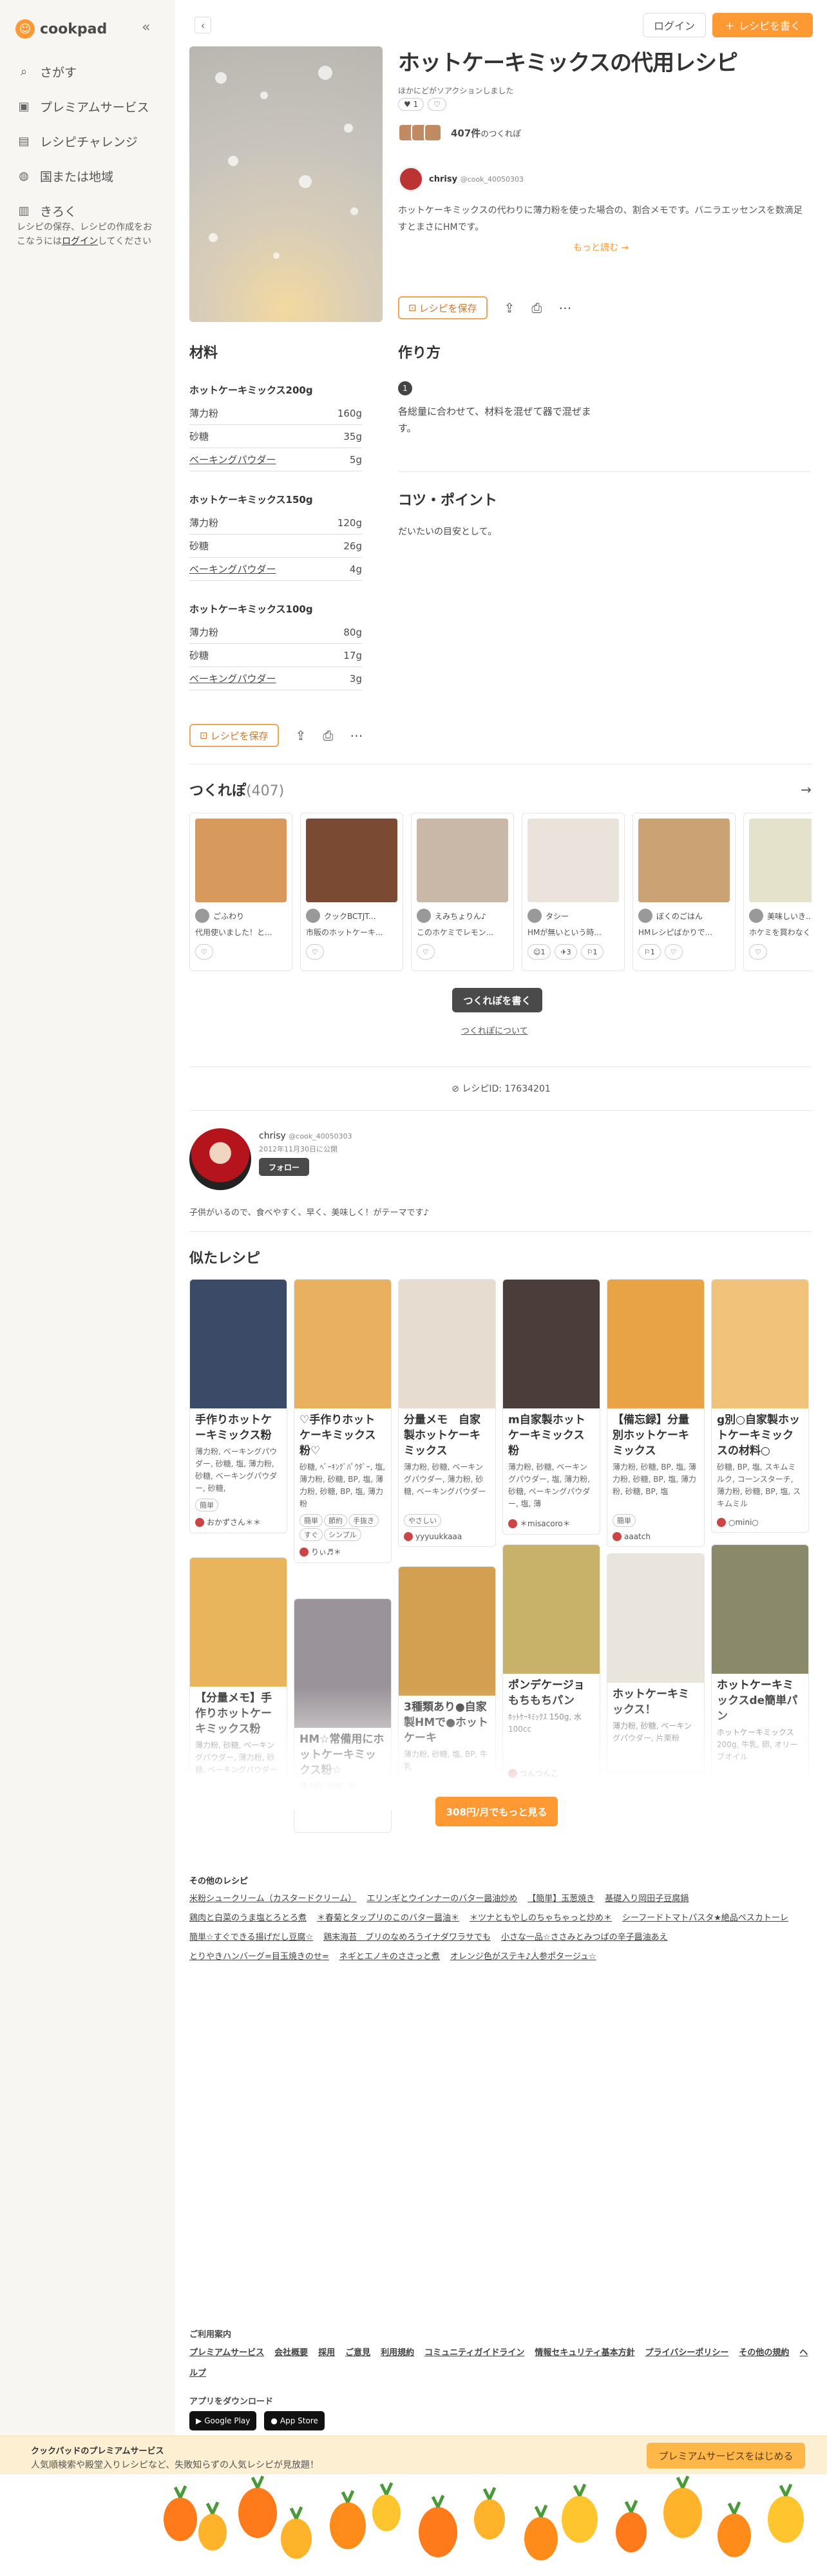  Describe the element at coordinates (203, 25) in the screenshot. I see `back-button: ‹` at that location.